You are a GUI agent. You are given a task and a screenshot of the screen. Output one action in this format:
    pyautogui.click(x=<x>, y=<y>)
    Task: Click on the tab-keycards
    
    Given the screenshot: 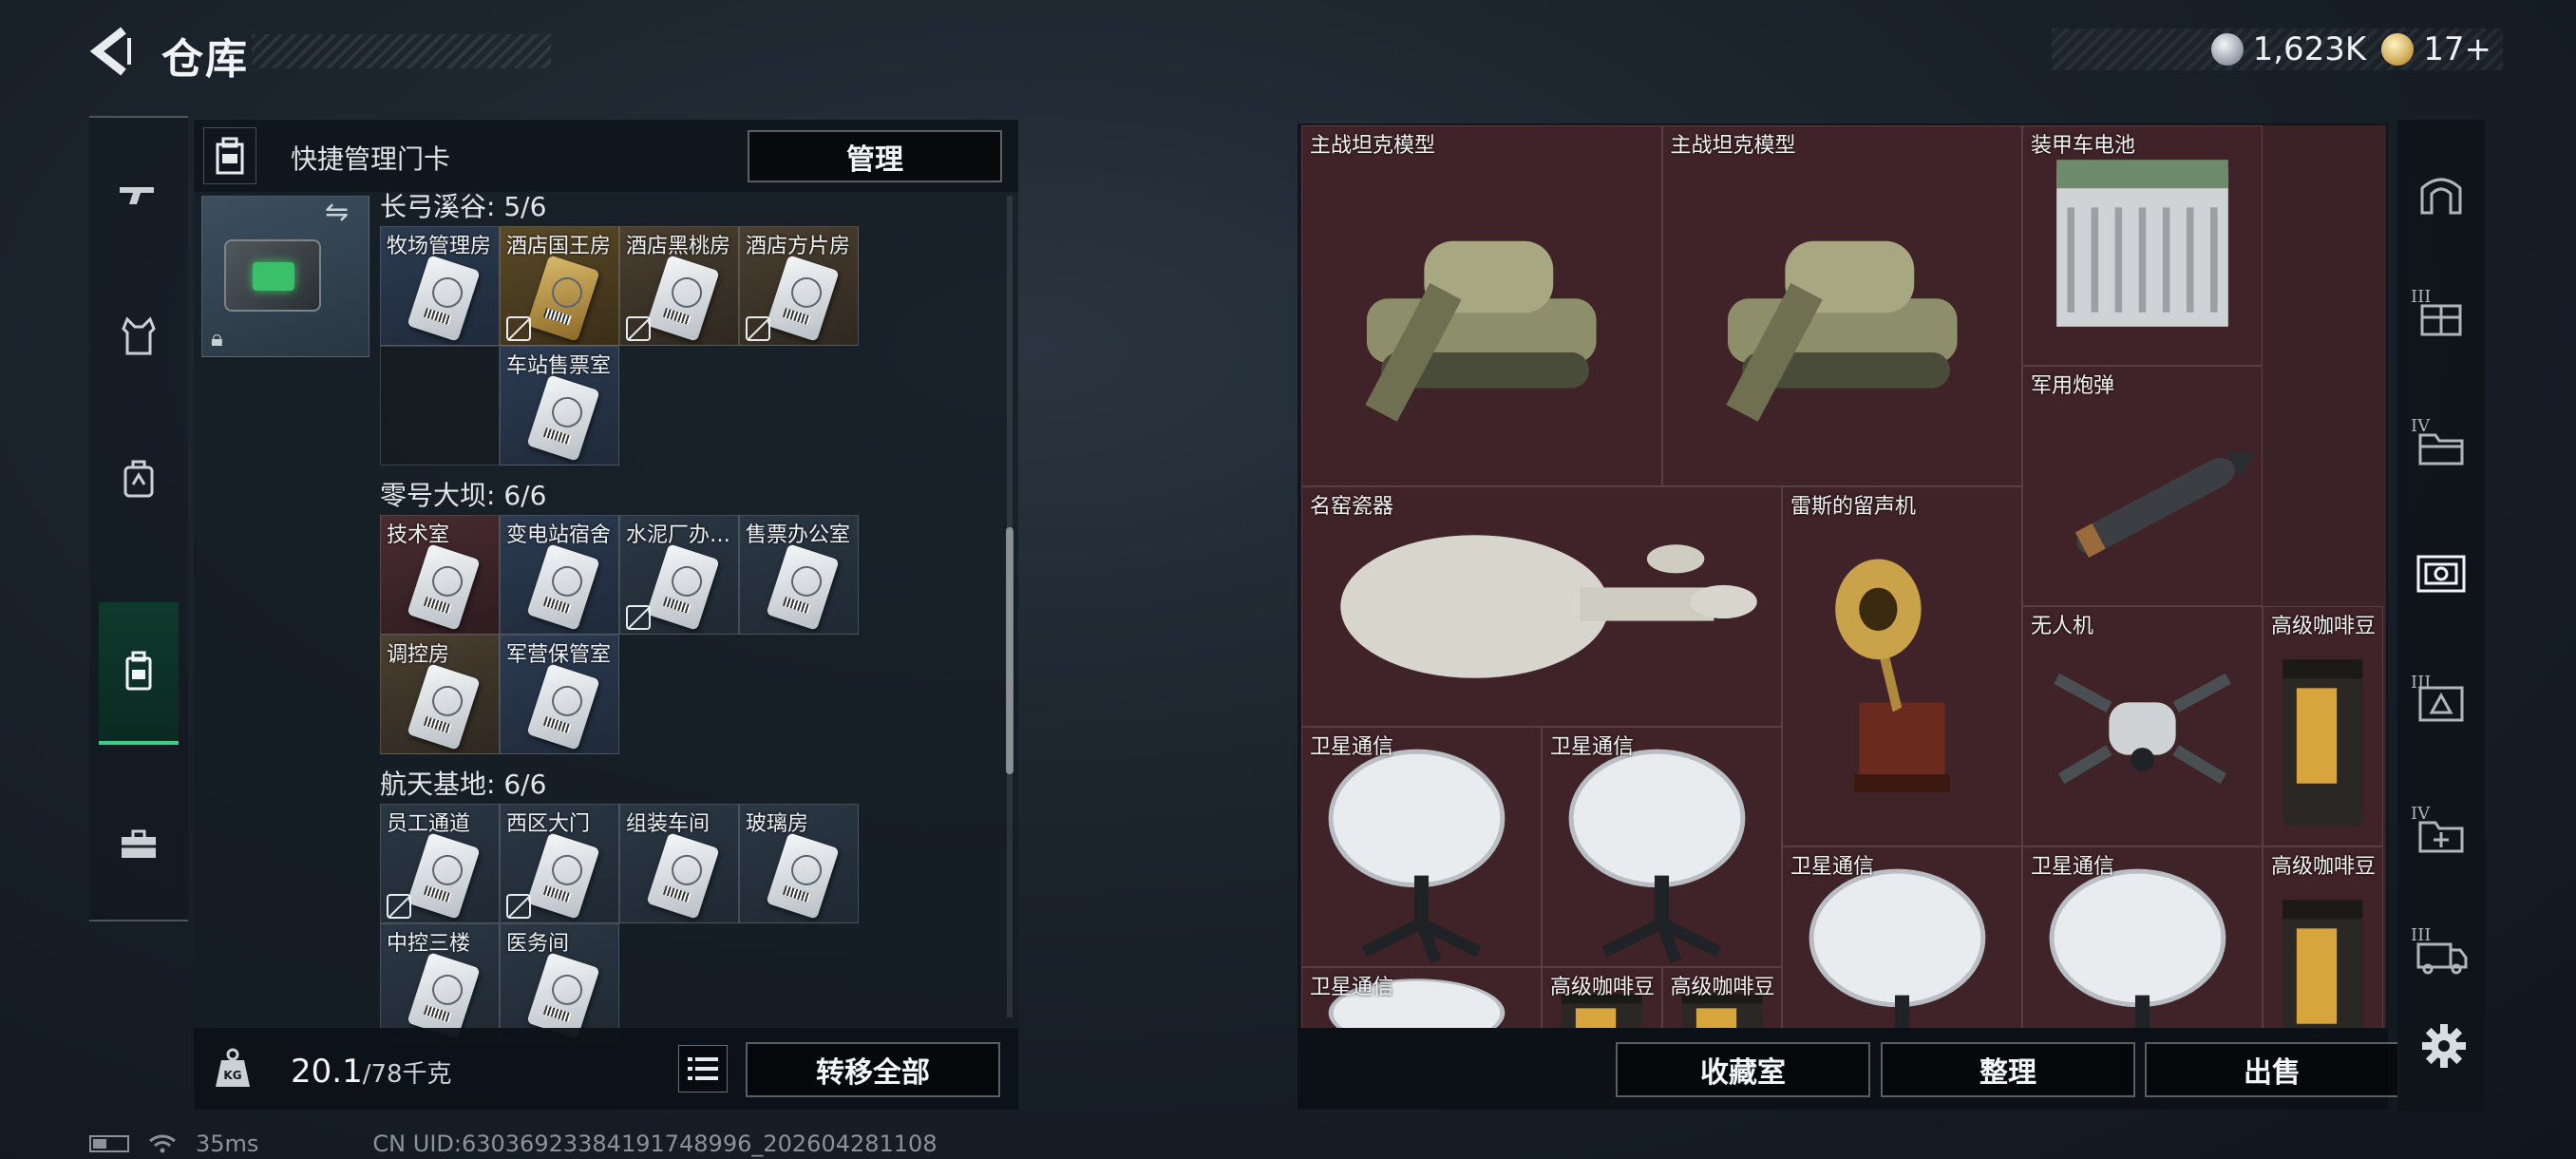 What is the action you would take?
    pyautogui.click(x=139, y=673)
    